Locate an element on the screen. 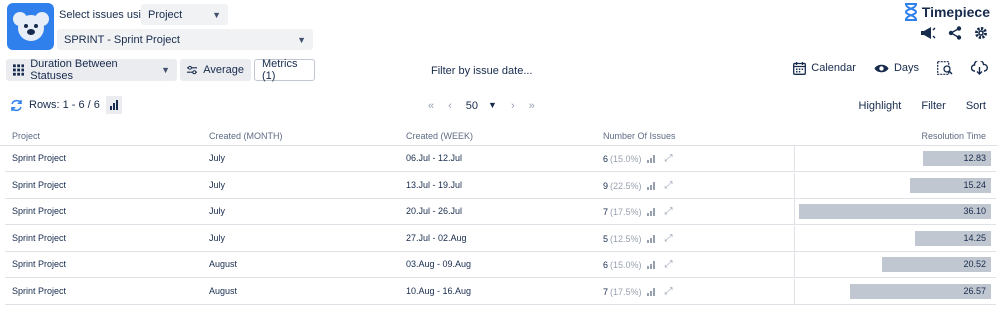  col-created-week: Created (WEEK) is located at coordinates (439, 136).